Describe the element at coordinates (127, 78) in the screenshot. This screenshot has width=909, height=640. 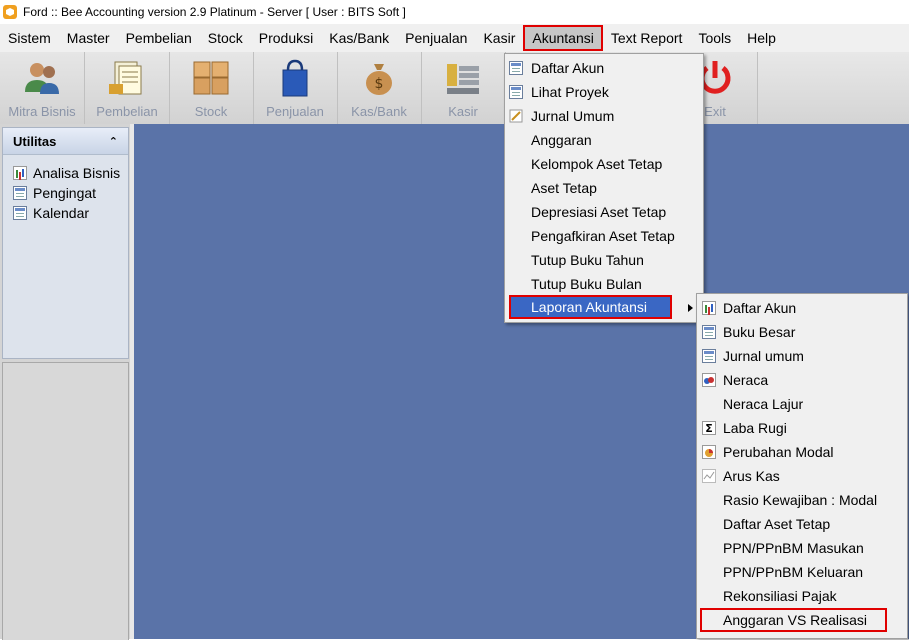
I see `invoice-icon` at that location.